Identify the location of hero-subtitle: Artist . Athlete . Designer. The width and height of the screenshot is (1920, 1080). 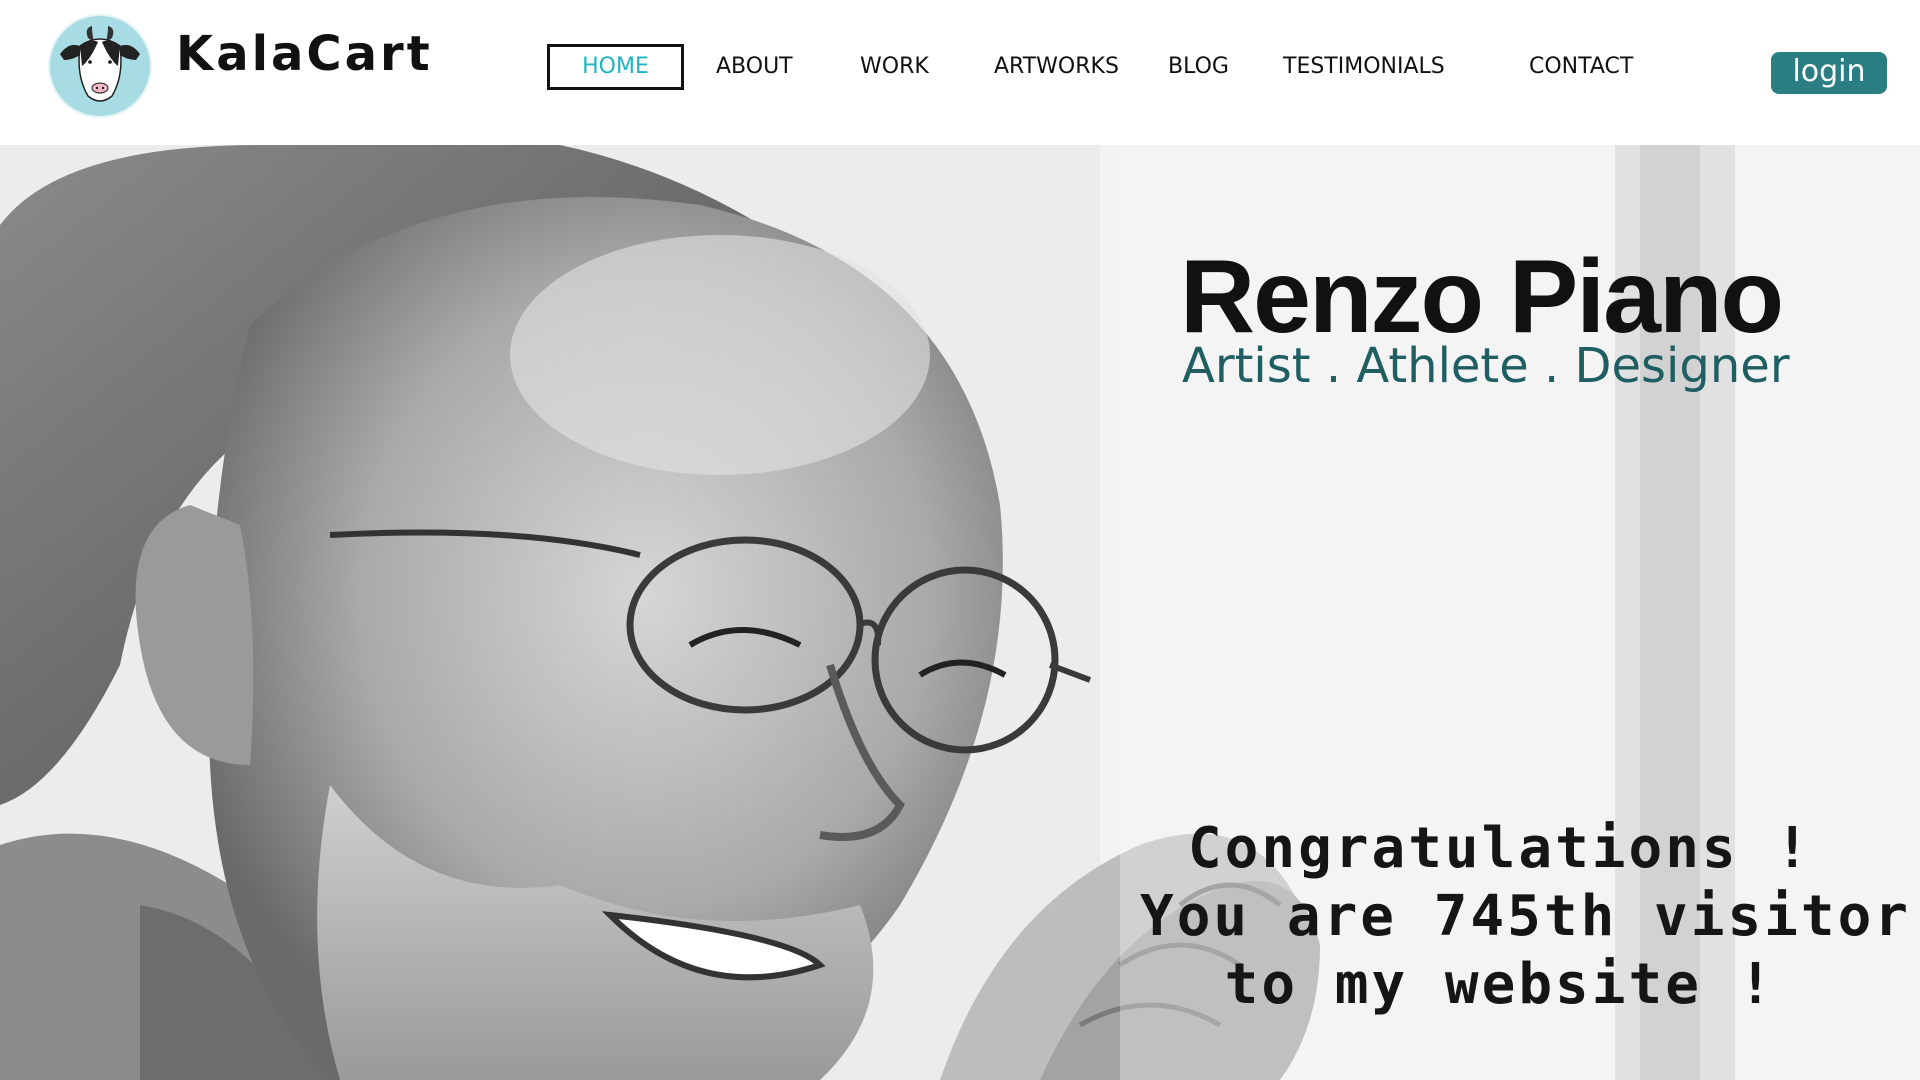
(1486, 366).